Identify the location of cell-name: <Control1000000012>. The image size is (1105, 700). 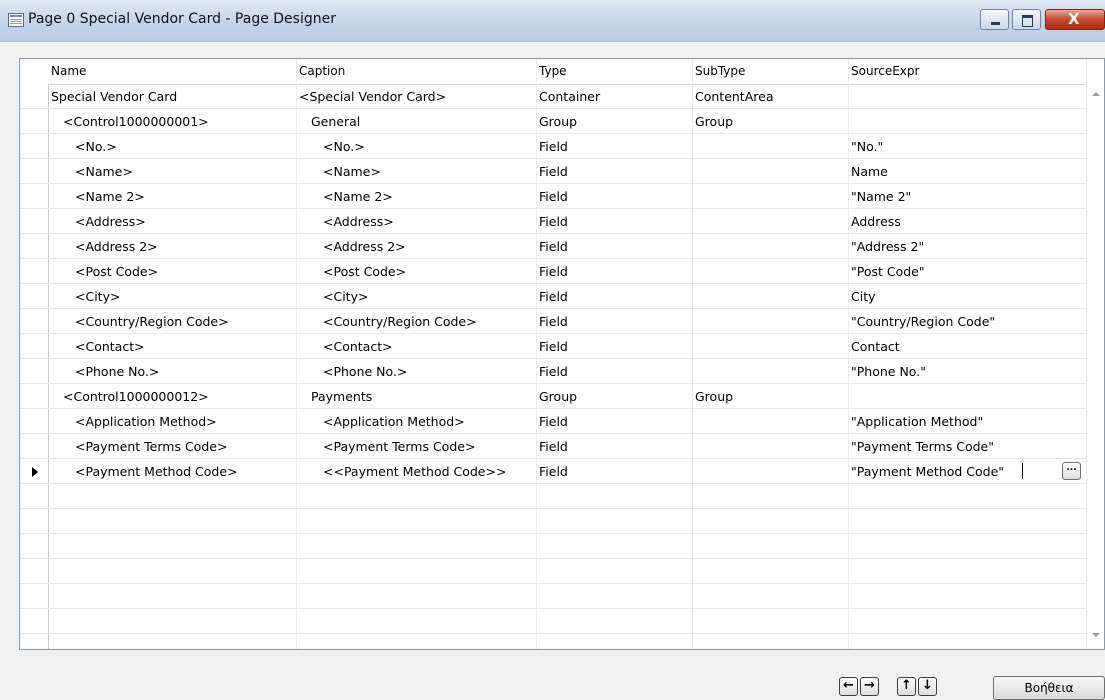
(136, 396).